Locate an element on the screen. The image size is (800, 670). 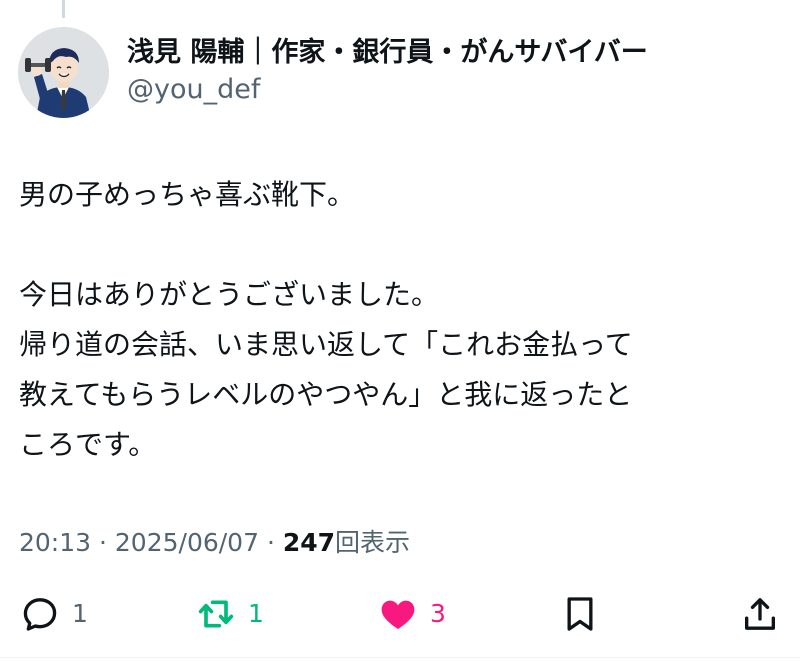
like-button: 3 is located at coordinates (412, 614).